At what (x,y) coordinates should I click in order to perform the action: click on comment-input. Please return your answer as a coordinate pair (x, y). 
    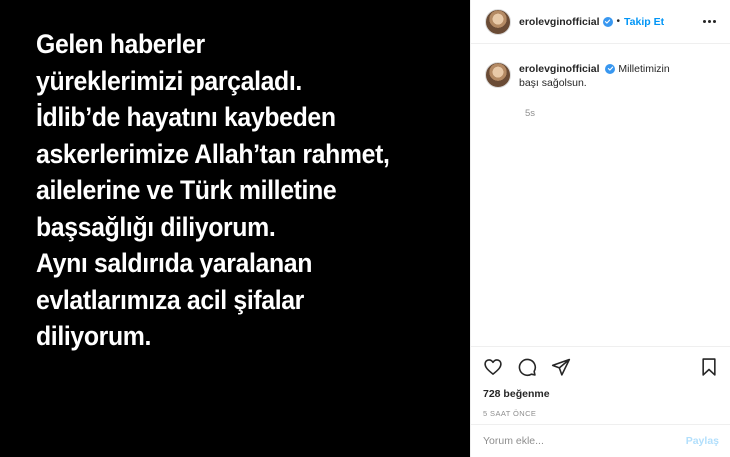
    Looking at the image, I should click on (584, 441).